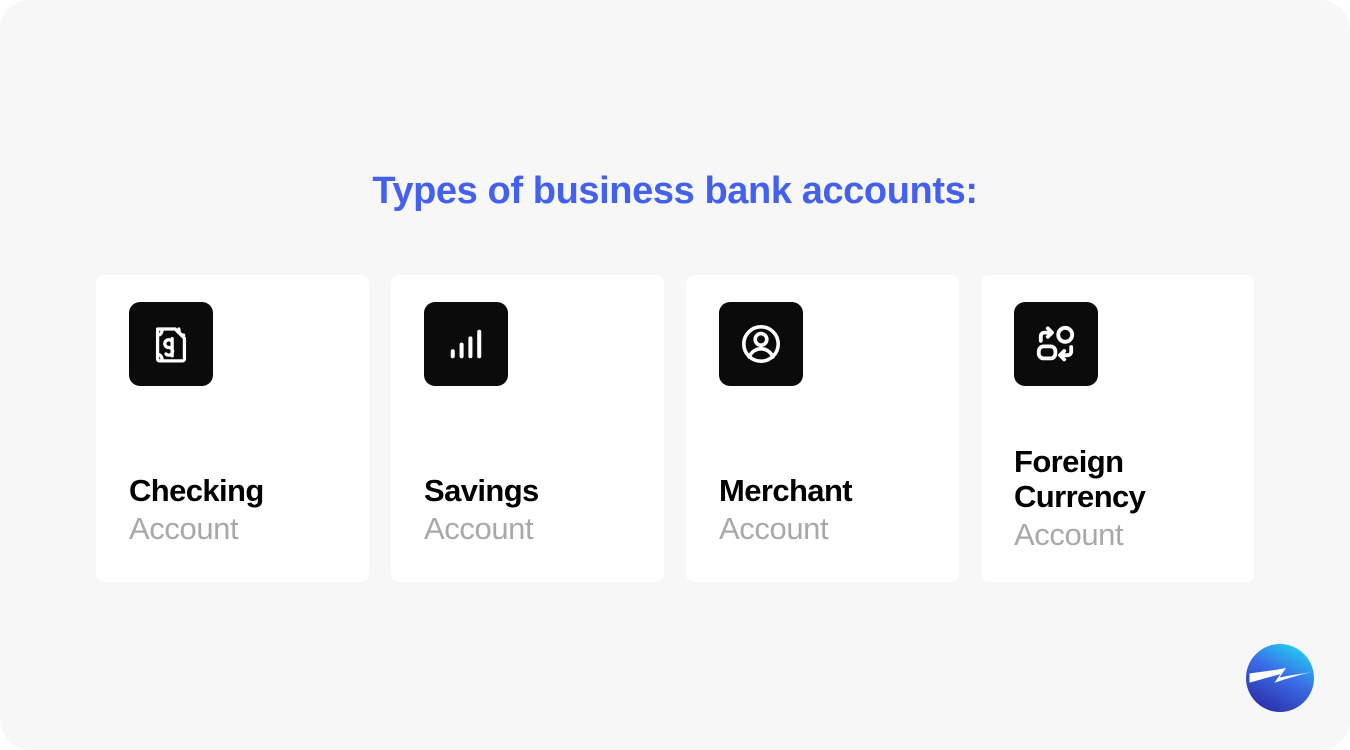  What do you see at coordinates (675, 191) in the screenshot?
I see `page-title: Types of business bank accounts:` at bounding box center [675, 191].